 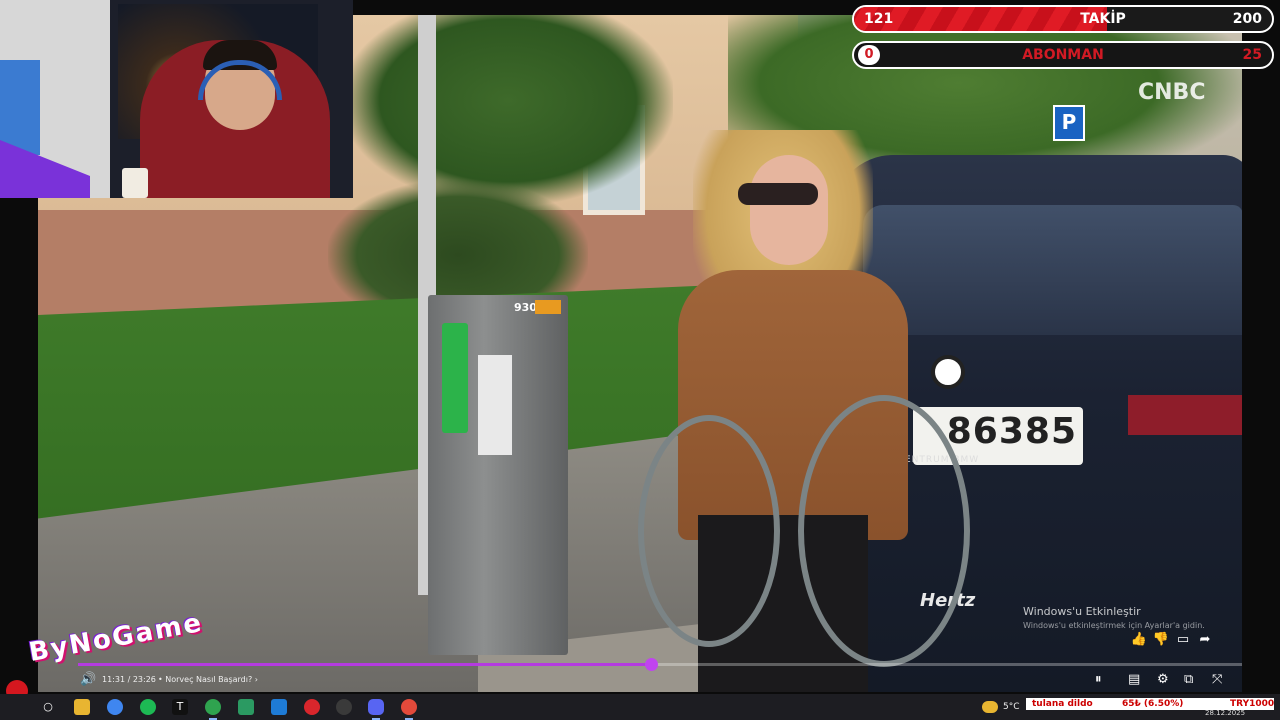 I want to click on ticker-left: tulana dildo, so click(x=1062, y=704).